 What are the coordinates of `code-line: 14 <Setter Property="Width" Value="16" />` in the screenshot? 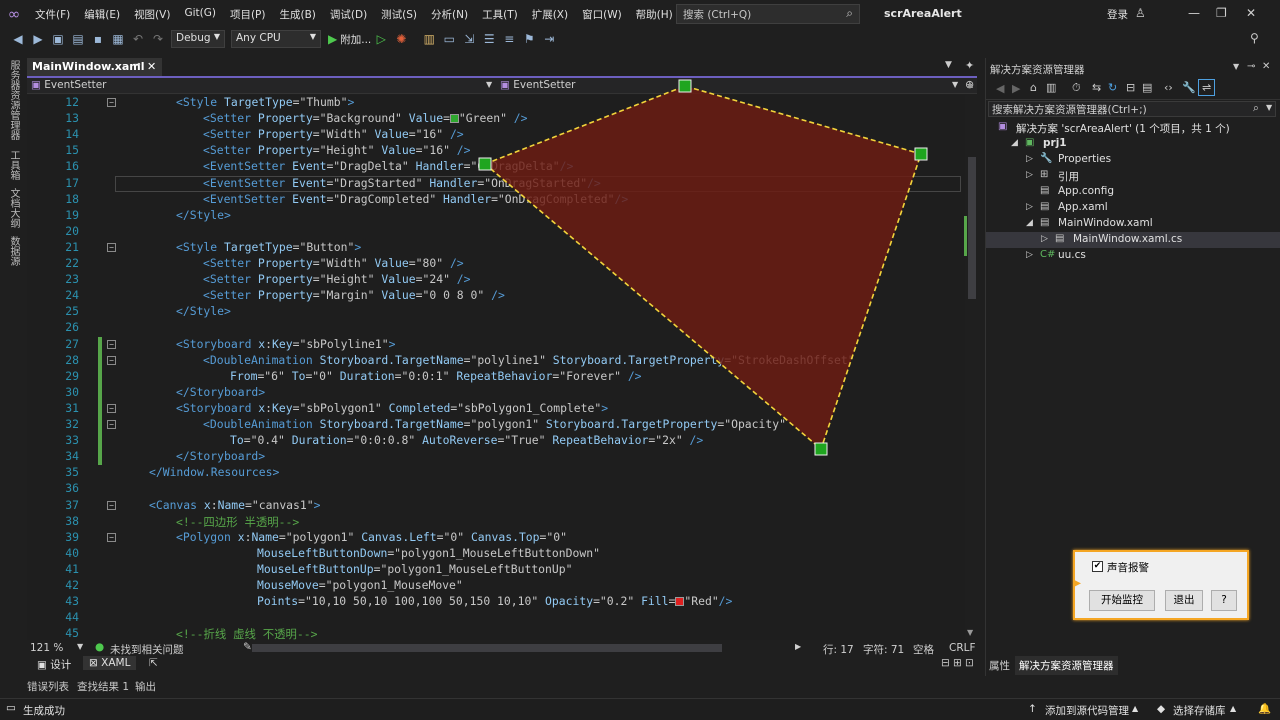 It's located at (496, 135).